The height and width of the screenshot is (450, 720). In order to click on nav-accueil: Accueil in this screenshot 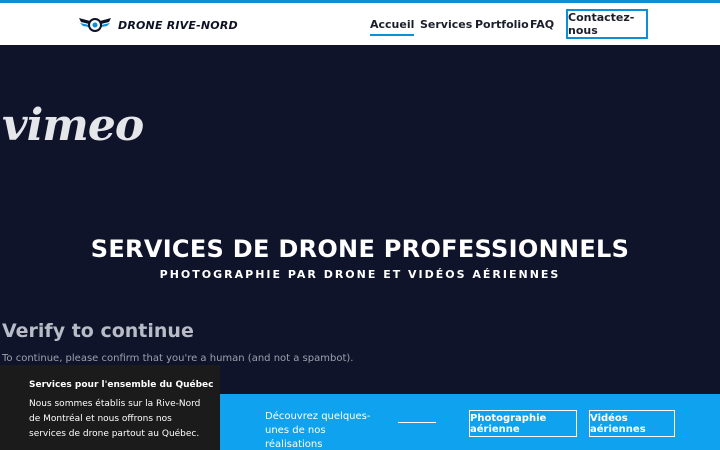, I will do `click(392, 27)`.